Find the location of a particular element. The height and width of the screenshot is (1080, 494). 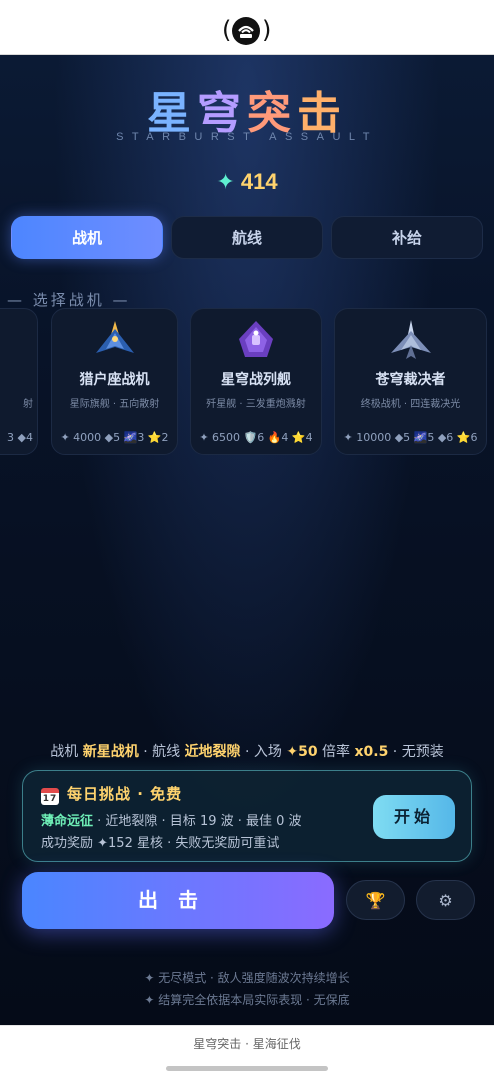

footnote: ✦ 无尽模式 · 敌人强度随波次持续增长 is located at coordinates (247, 978).